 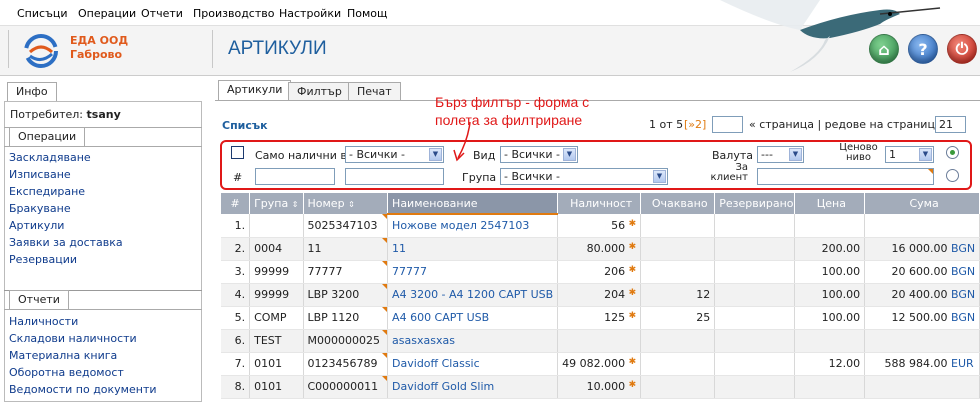 What do you see at coordinates (678, 387) in the screenshot?
I see `cell-expected` at bounding box center [678, 387].